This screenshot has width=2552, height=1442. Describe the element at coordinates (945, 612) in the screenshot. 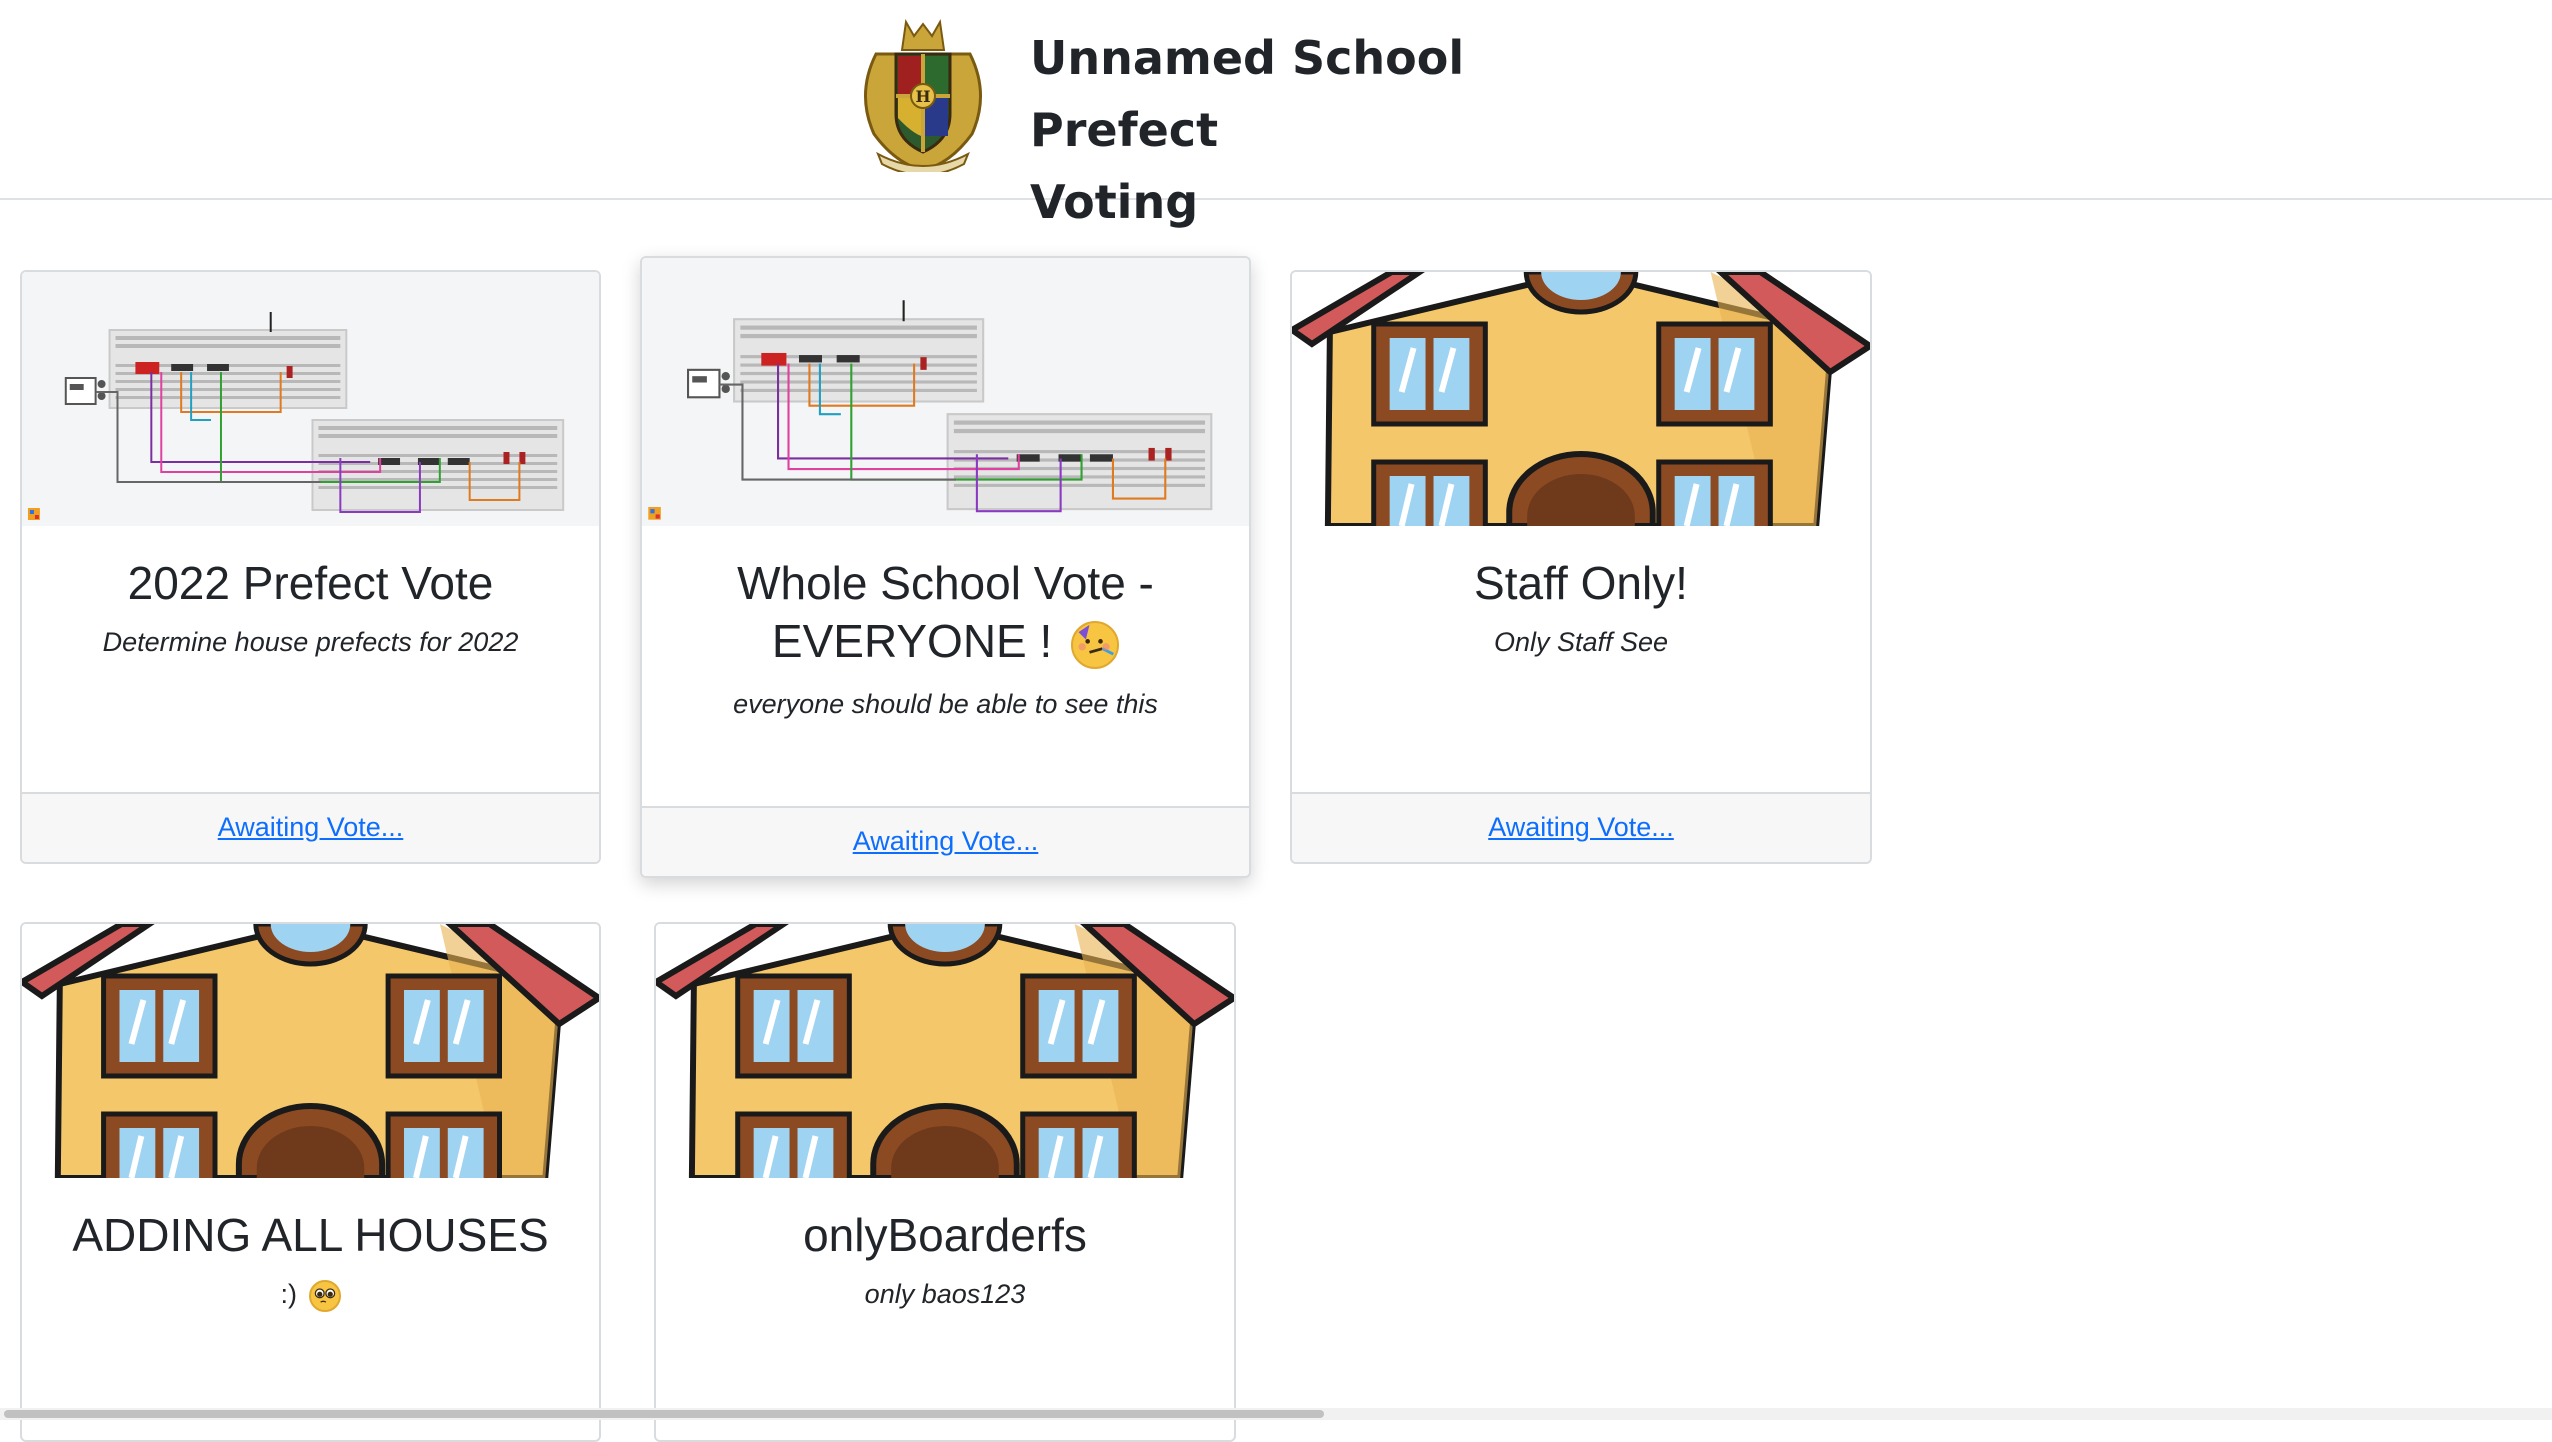

I see `card-title: Whole School Vote - EVERYONE !` at that location.